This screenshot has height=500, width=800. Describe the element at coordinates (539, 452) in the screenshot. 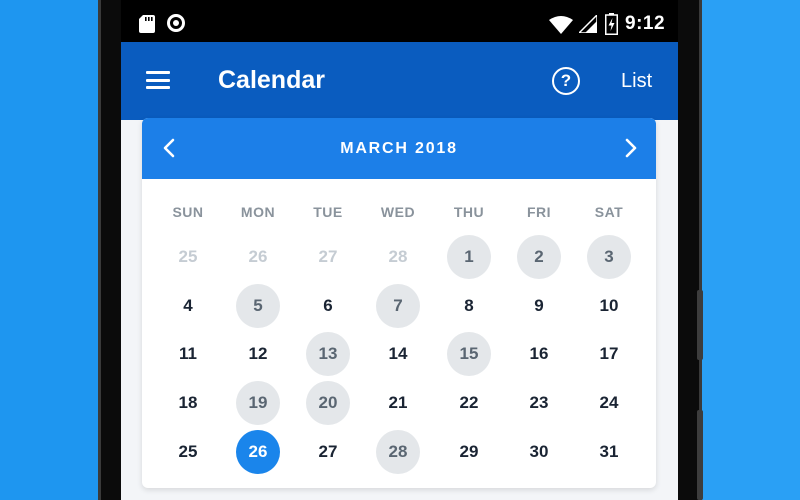

I see `calendar-day: 30` at that location.